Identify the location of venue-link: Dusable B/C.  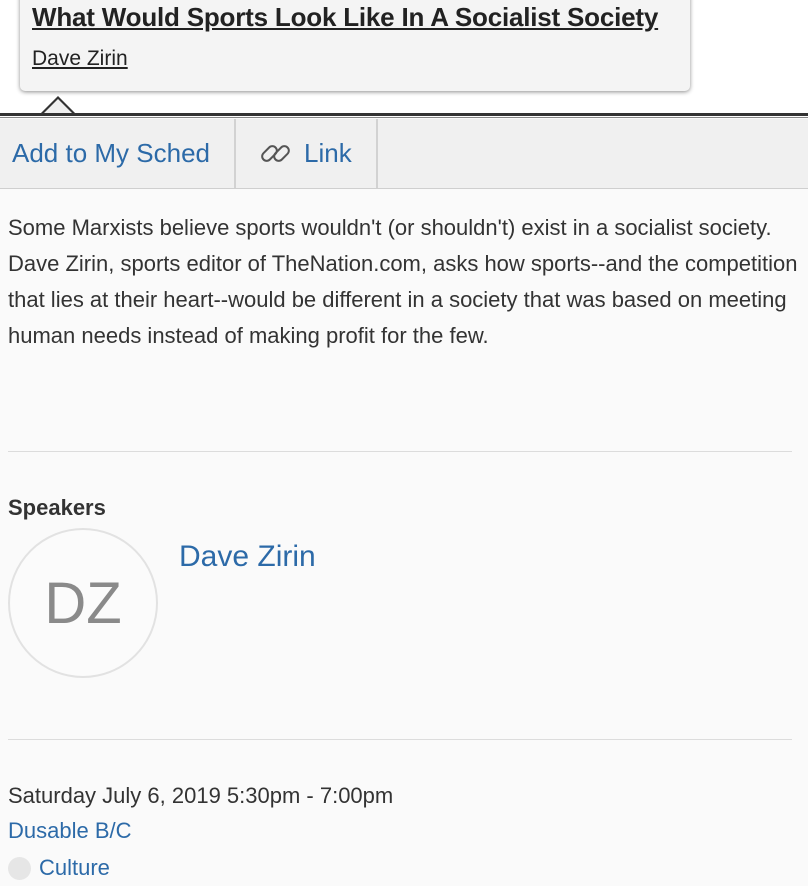
(70, 831).